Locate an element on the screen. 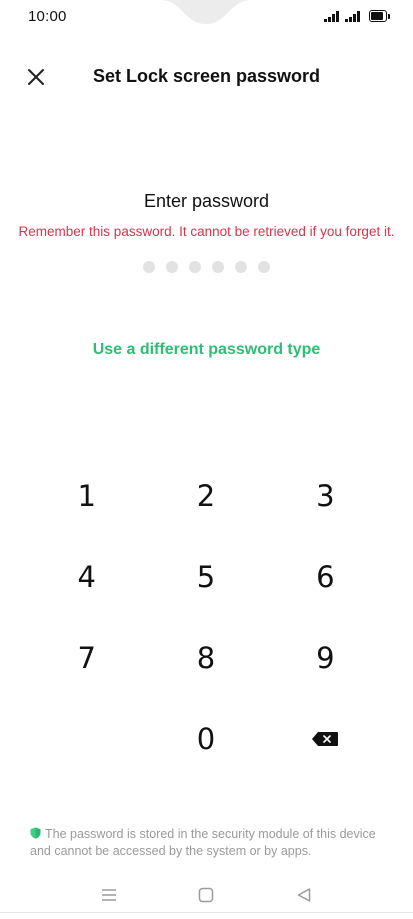 Image resolution: width=413 pixels, height=919 pixels. status-icons is located at coordinates (357, 16).